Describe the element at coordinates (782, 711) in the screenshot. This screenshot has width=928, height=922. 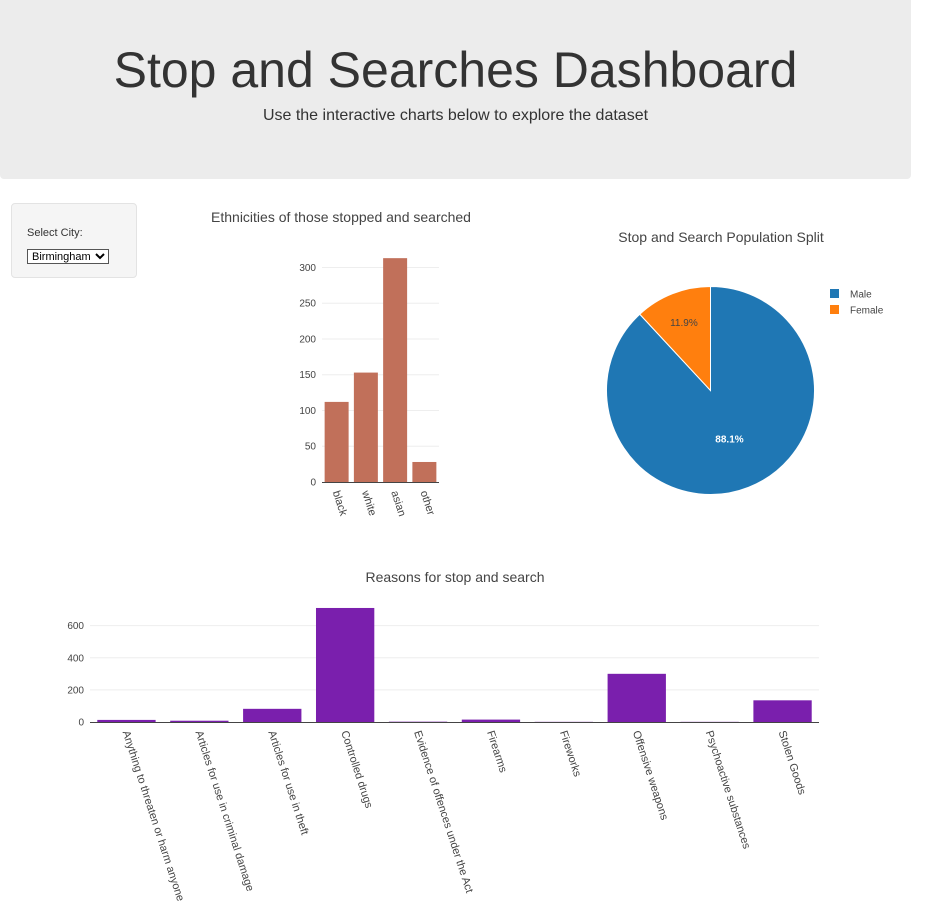
I see `rsn-bar-stolen-goods` at that location.